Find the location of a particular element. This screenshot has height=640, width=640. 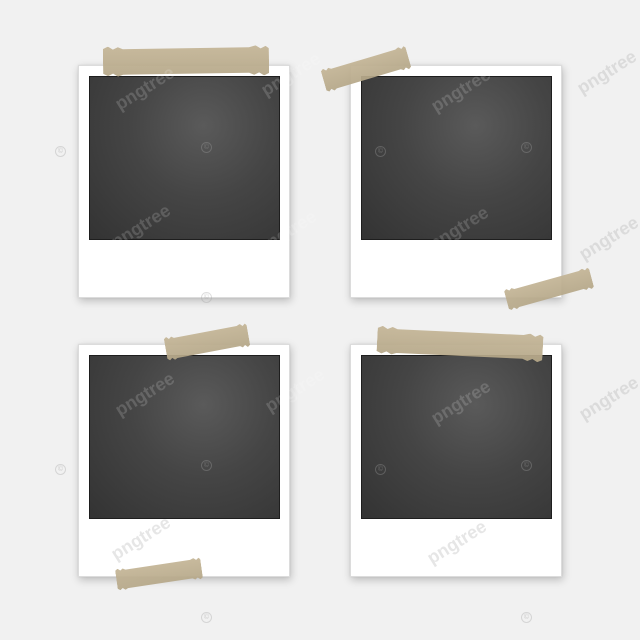

polaroid-frame-bottom-left is located at coordinates (184, 460).